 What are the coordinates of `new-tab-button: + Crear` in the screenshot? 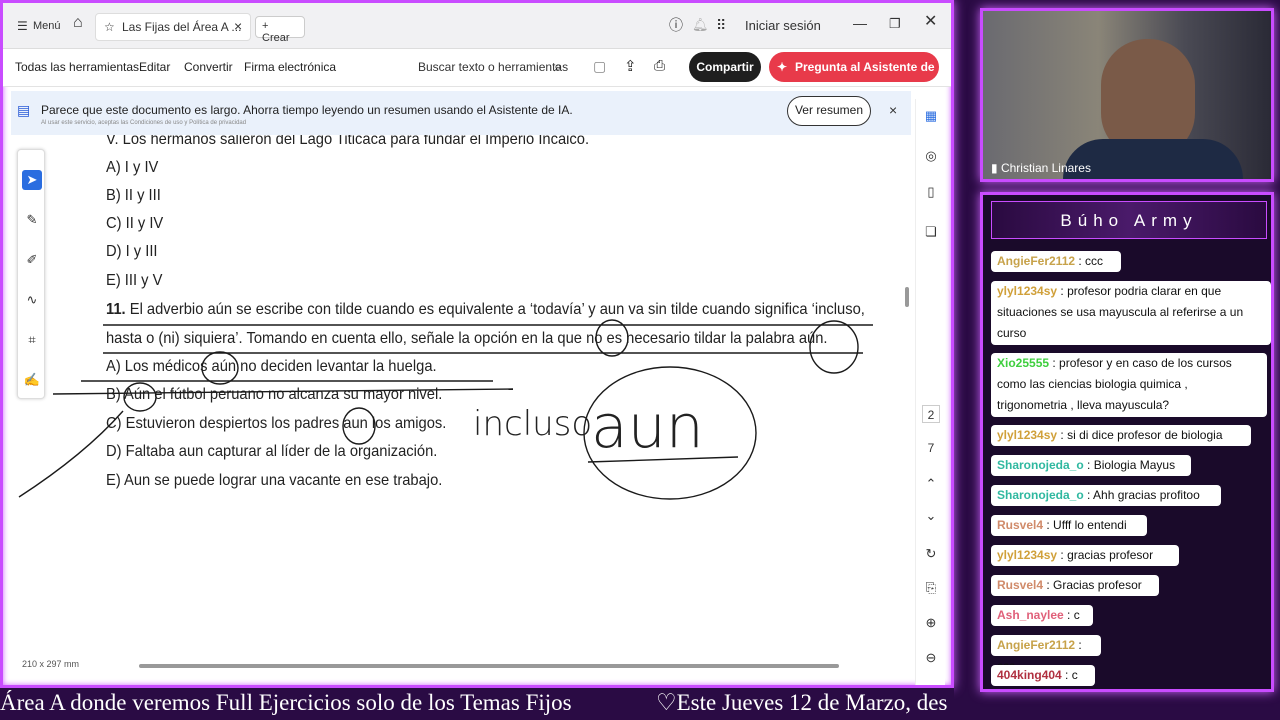 It's located at (280, 30).